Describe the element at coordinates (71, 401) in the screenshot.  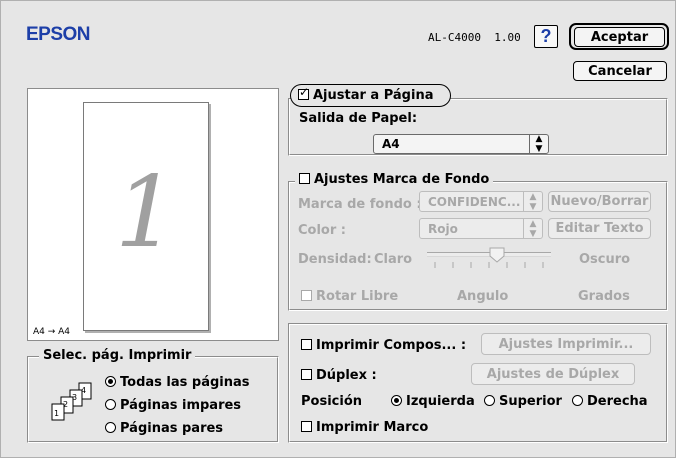
I see `page-order-icon: 4 3 2 1` at that location.